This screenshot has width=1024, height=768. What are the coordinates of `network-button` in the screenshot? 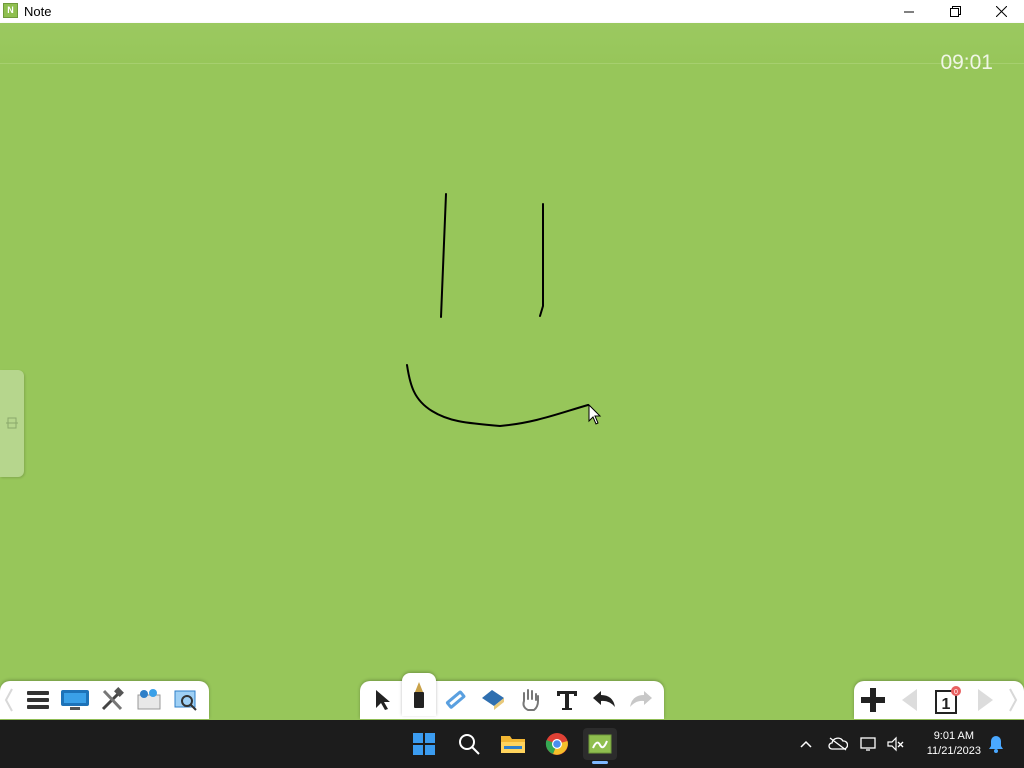 It's located at (869, 744).